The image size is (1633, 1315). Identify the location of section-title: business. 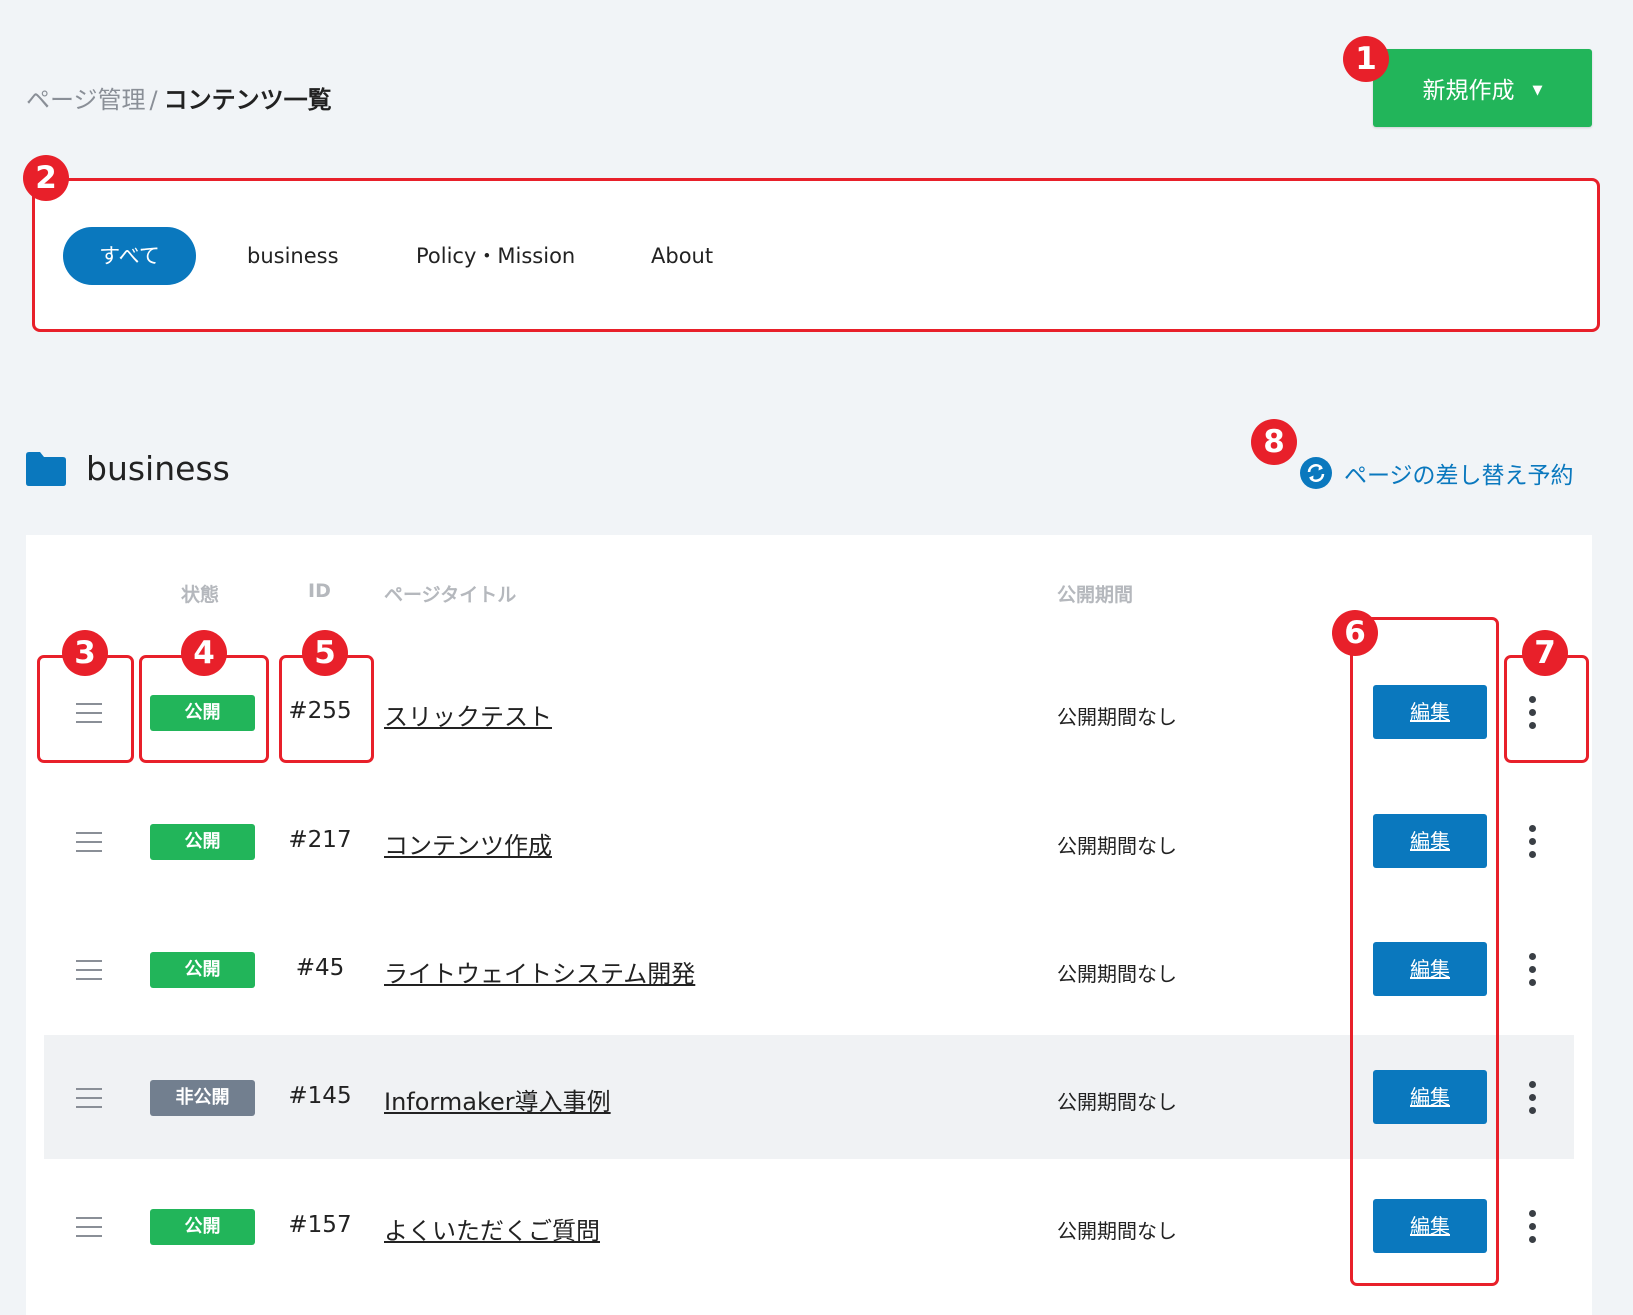
(158, 468).